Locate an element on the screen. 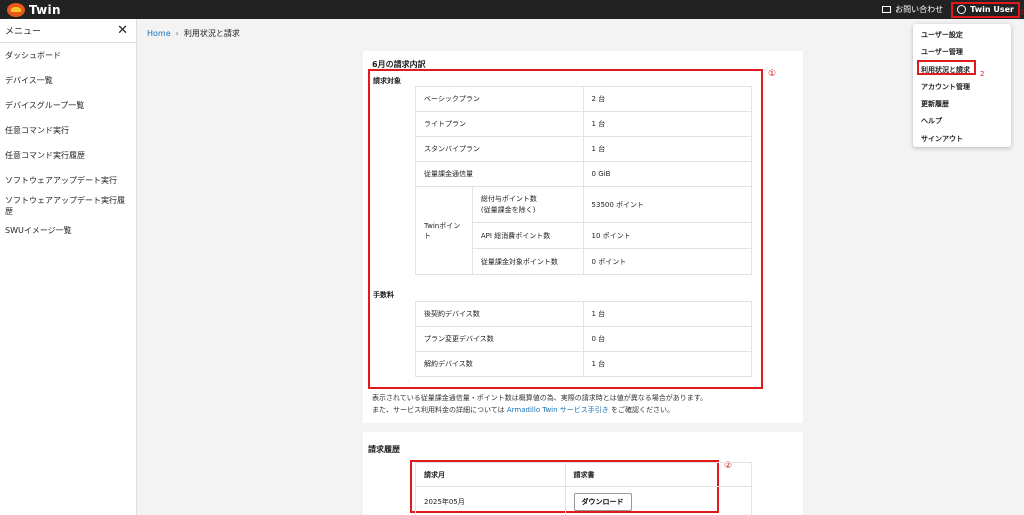 Image resolution: width=1024 pixels, height=515 pixels. plan-name: 従量課金通信量 is located at coordinates (499, 174).